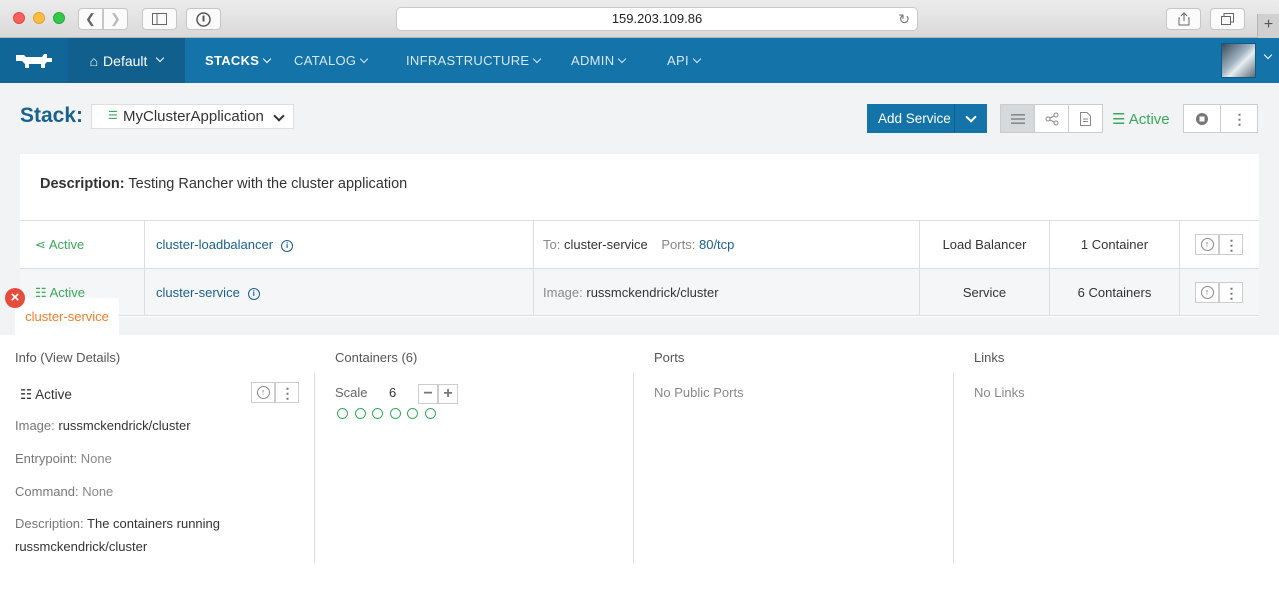  Describe the element at coordinates (90, 19) in the screenshot. I see `back-button: ❮` at that location.